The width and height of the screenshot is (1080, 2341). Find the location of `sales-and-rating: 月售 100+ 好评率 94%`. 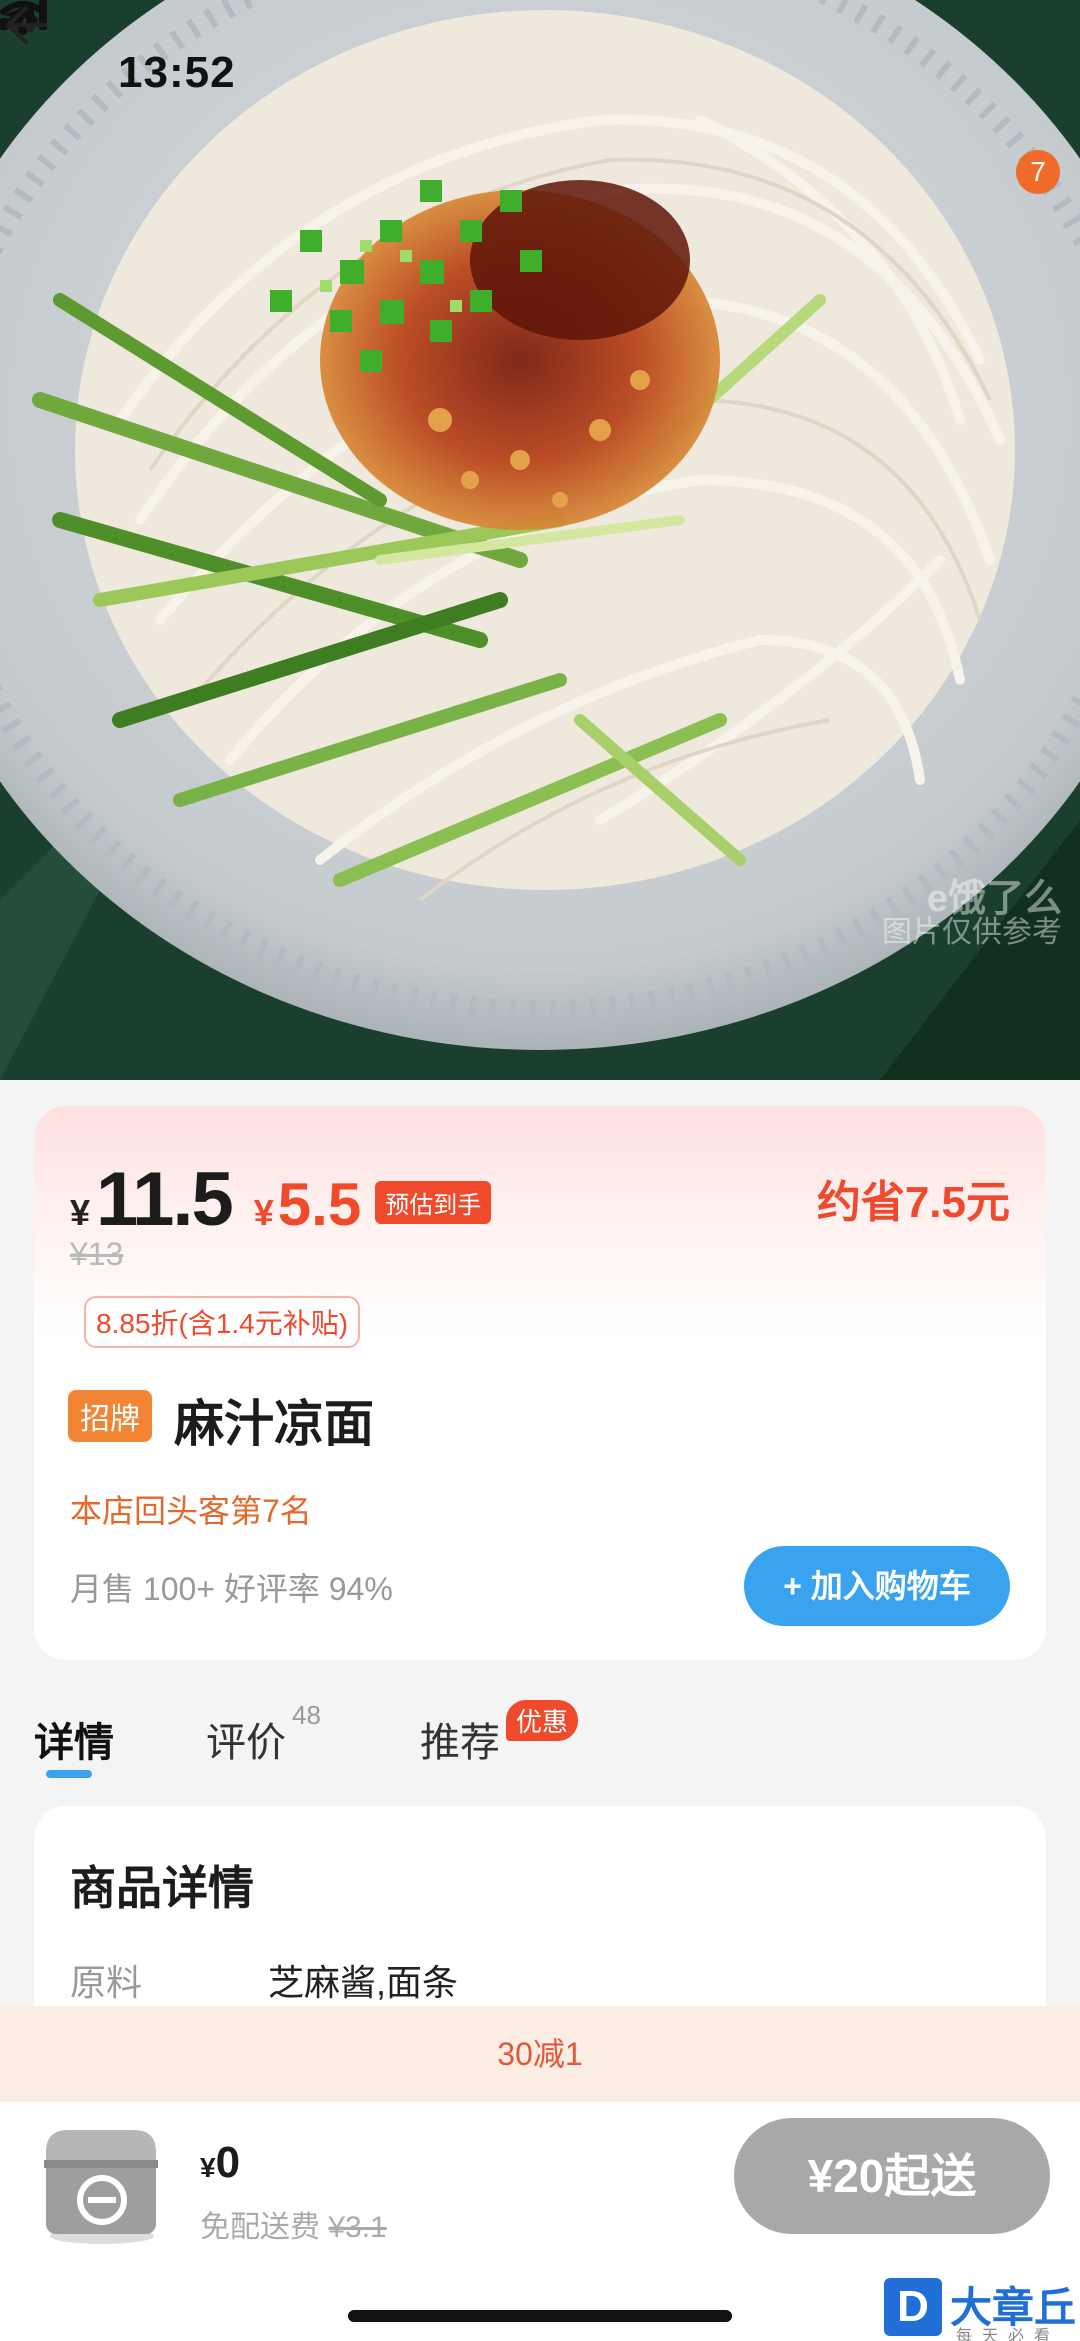

sales-and-rating: 月售 100+ 好评率 94% is located at coordinates (231, 1589).